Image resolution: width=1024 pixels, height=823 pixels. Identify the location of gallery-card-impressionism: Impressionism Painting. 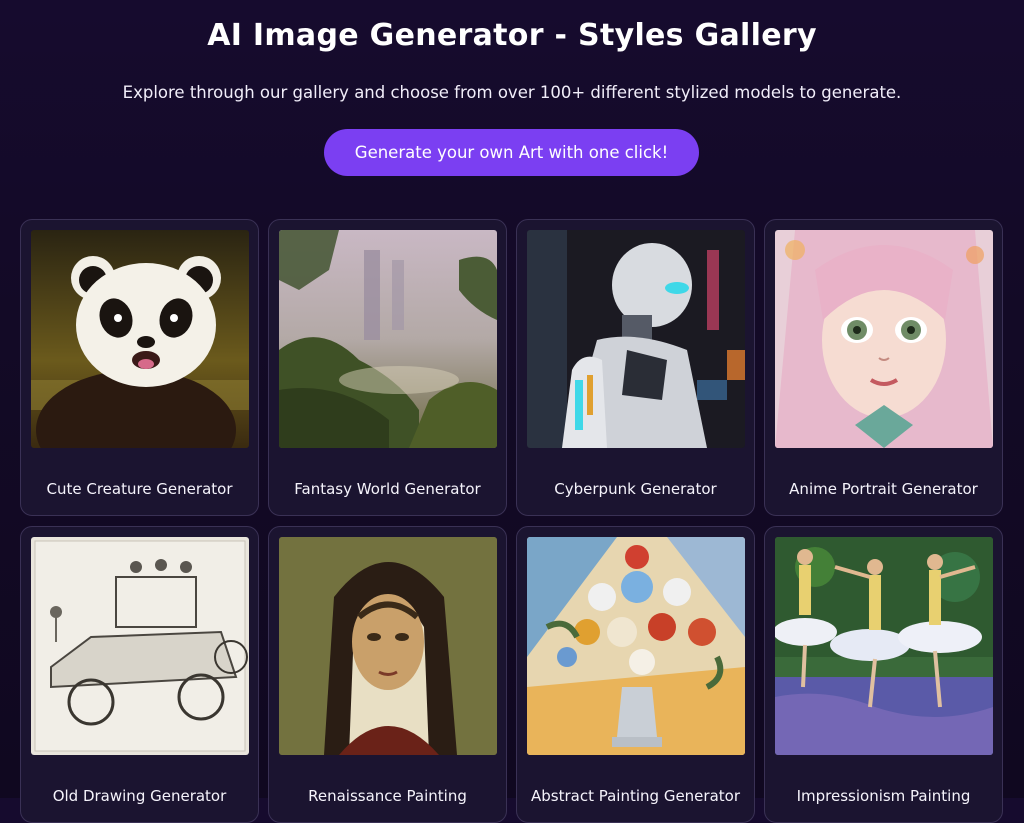
(883, 674).